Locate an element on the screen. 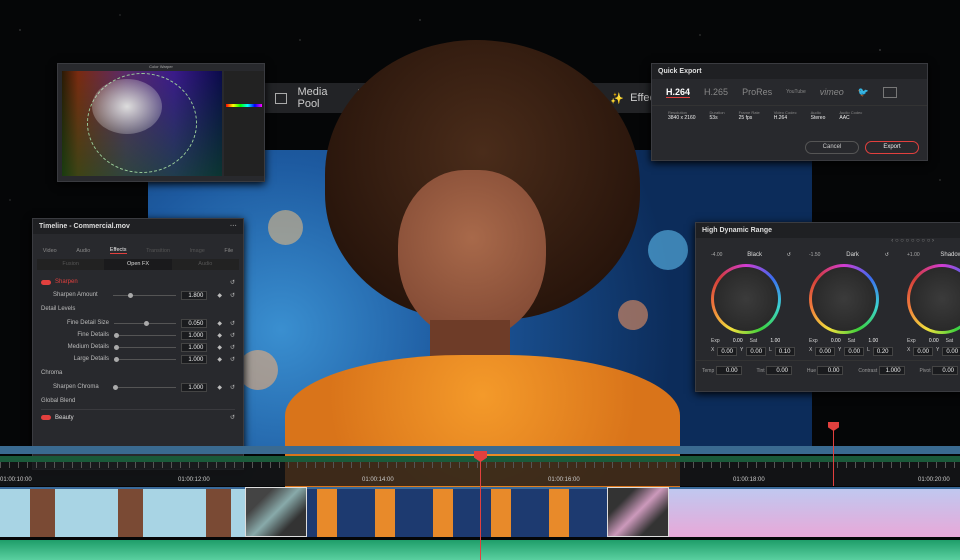 The width and height of the screenshot is (960, 560). color-warper-sidebar is located at coordinates (244, 123).